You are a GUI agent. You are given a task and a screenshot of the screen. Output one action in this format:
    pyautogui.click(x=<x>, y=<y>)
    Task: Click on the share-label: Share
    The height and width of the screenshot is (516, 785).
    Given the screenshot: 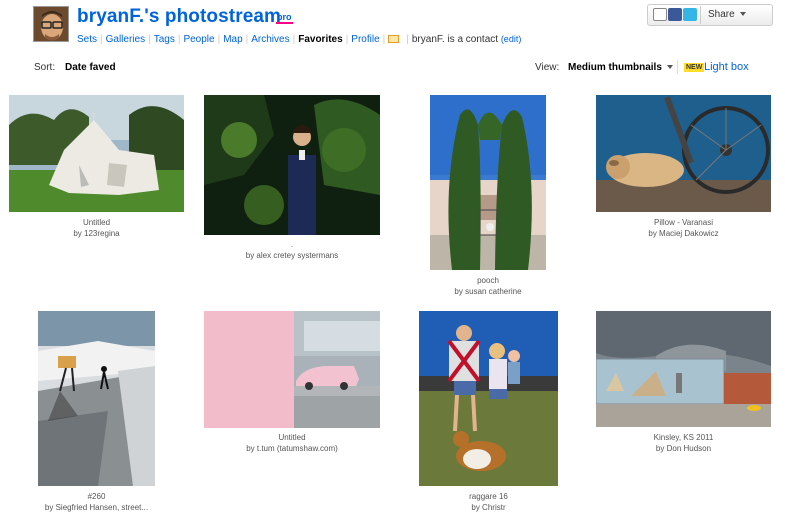 What is the action you would take?
    pyautogui.click(x=721, y=14)
    